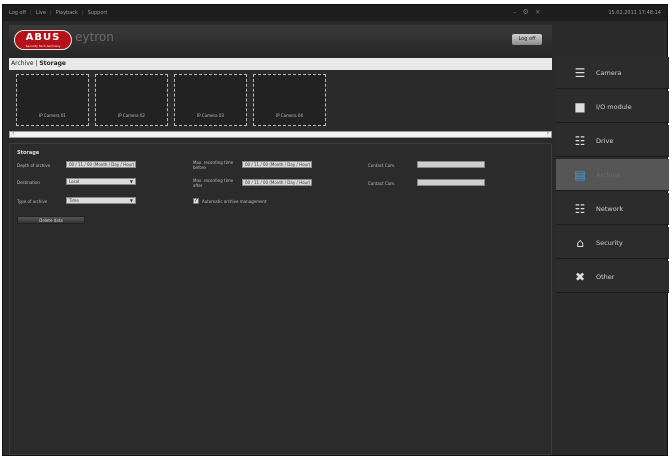  Describe the element at coordinates (98, 13) in the screenshot. I see `support-link: Support` at that location.